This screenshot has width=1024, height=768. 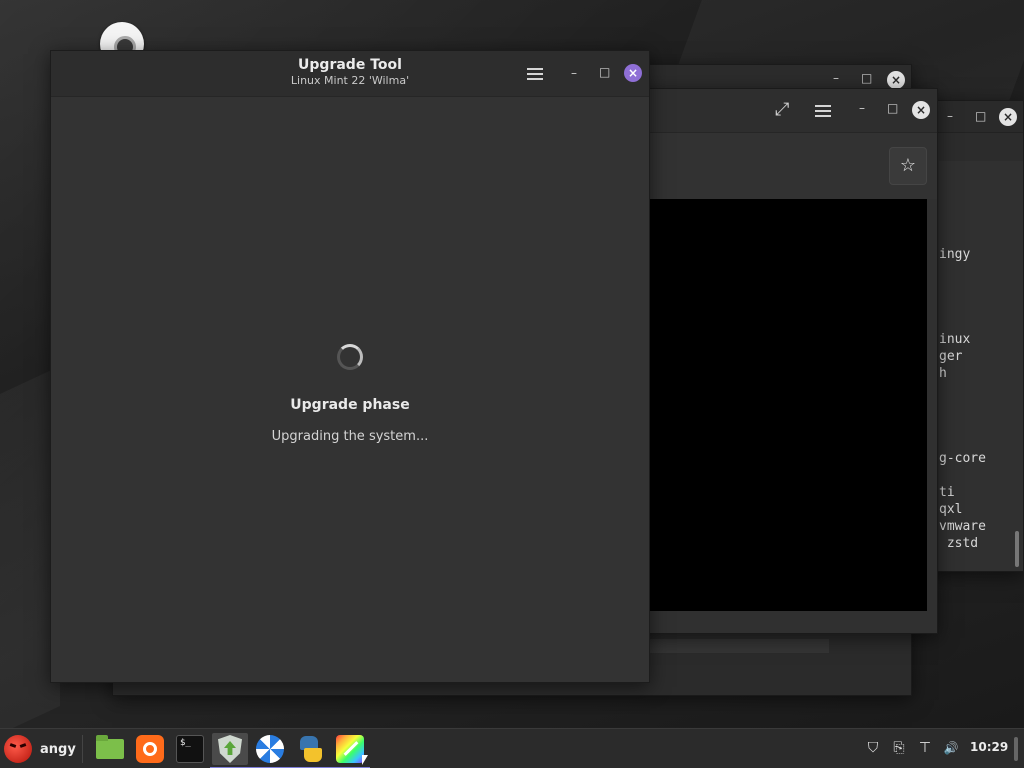 I want to click on shield-update-icon, so click(x=230, y=749).